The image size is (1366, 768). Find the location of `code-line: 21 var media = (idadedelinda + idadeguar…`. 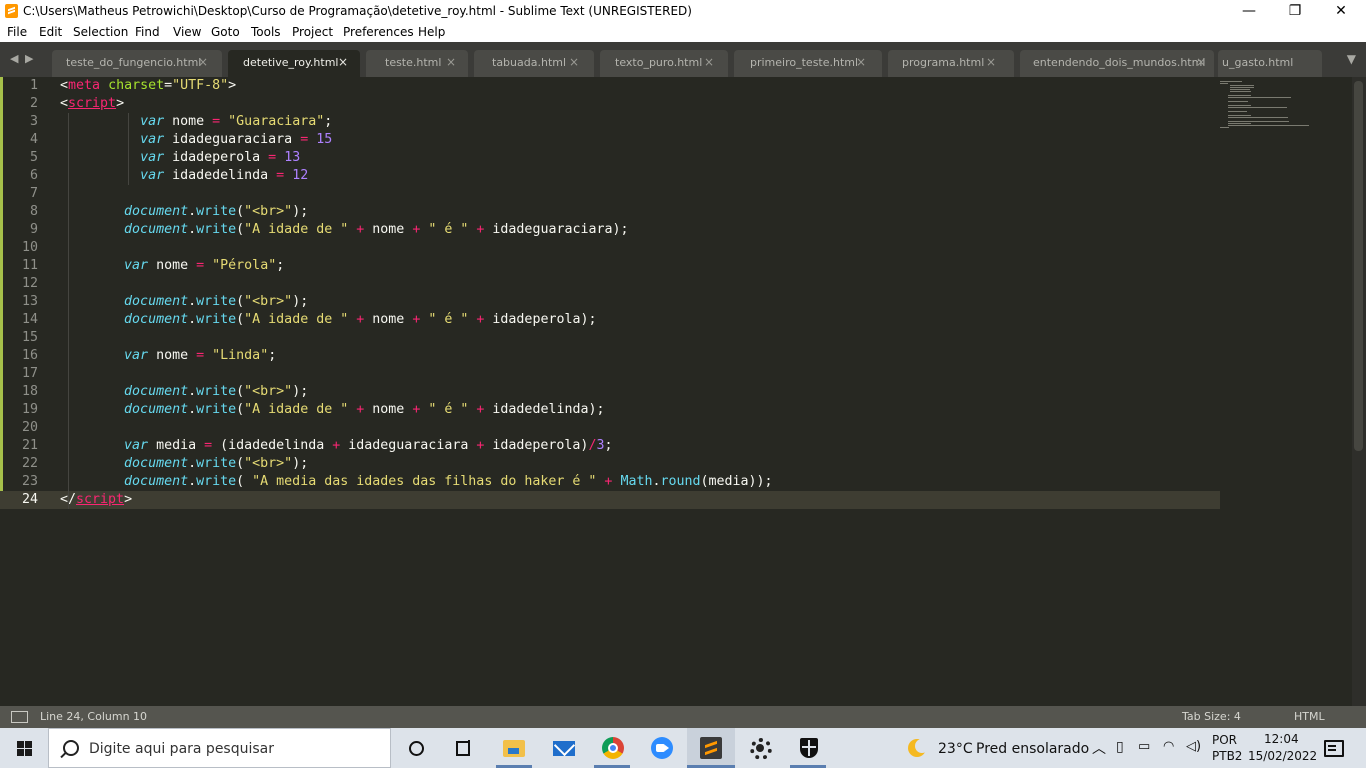

code-line: 21 var media = (idadedelinda + idadeguar… is located at coordinates (610, 446).